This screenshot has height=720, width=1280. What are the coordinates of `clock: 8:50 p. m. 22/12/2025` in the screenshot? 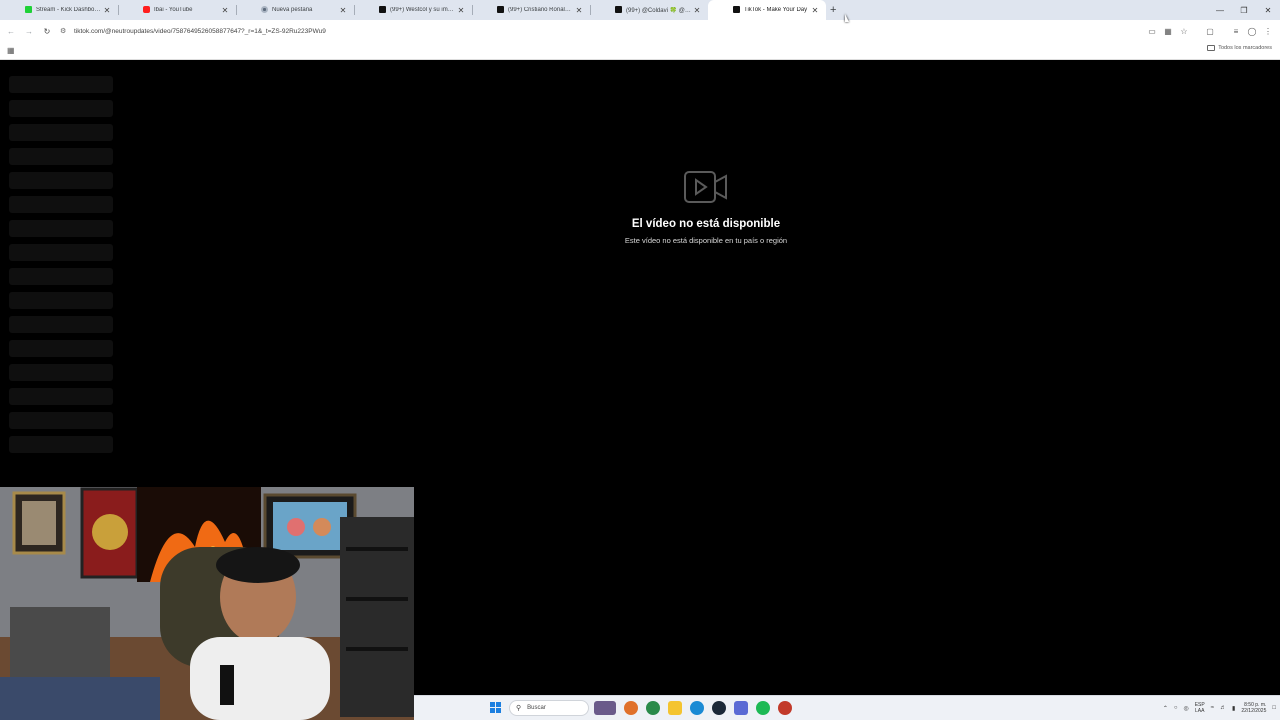 It's located at (1253, 708).